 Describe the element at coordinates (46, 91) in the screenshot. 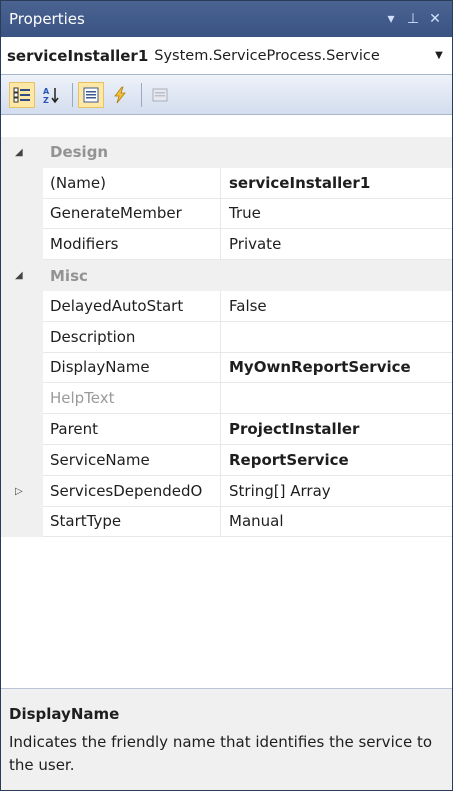

I see `svg-text: A` at that location.